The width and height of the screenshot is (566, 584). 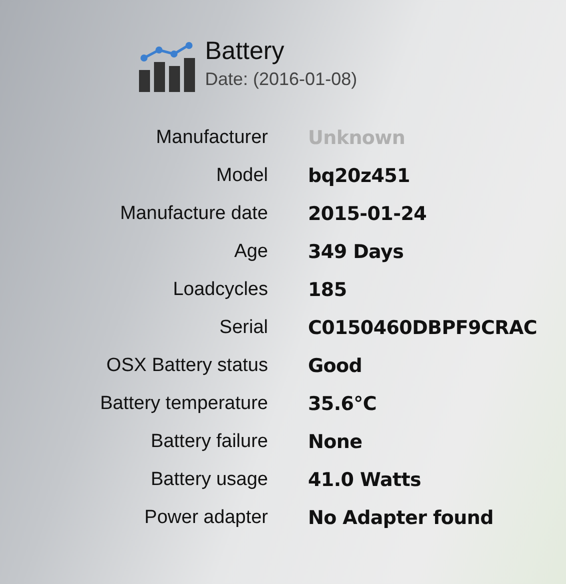 What do you see at coordinates (241, 176) in the screenshot?
I see `field-label: Model` at bounding box center [241, 176].